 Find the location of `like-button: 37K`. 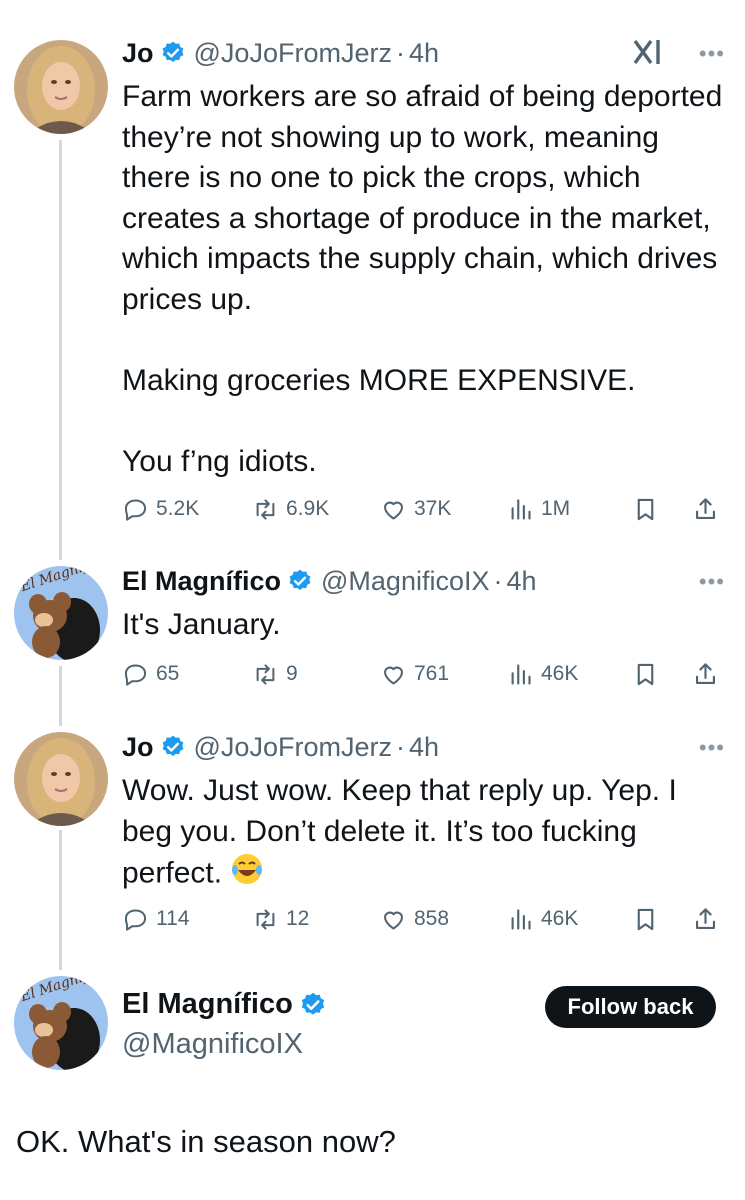

like-button: 37K is located at coordinates (415, 509).